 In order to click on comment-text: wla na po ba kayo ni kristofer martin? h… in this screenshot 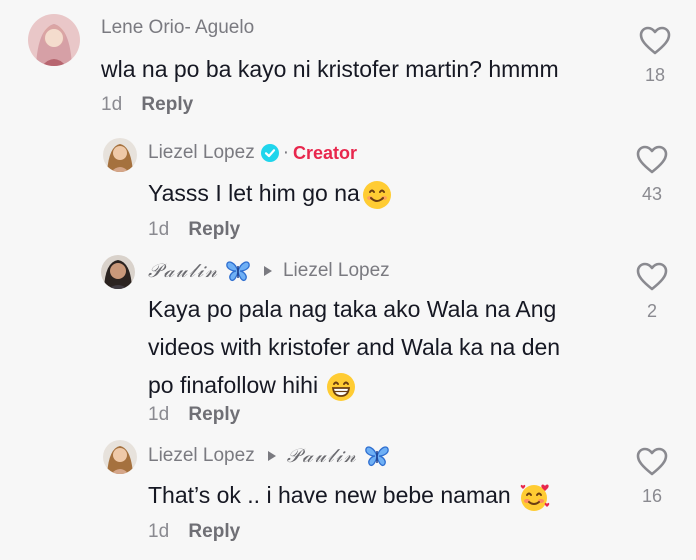, I will do `click(330, 69)`.